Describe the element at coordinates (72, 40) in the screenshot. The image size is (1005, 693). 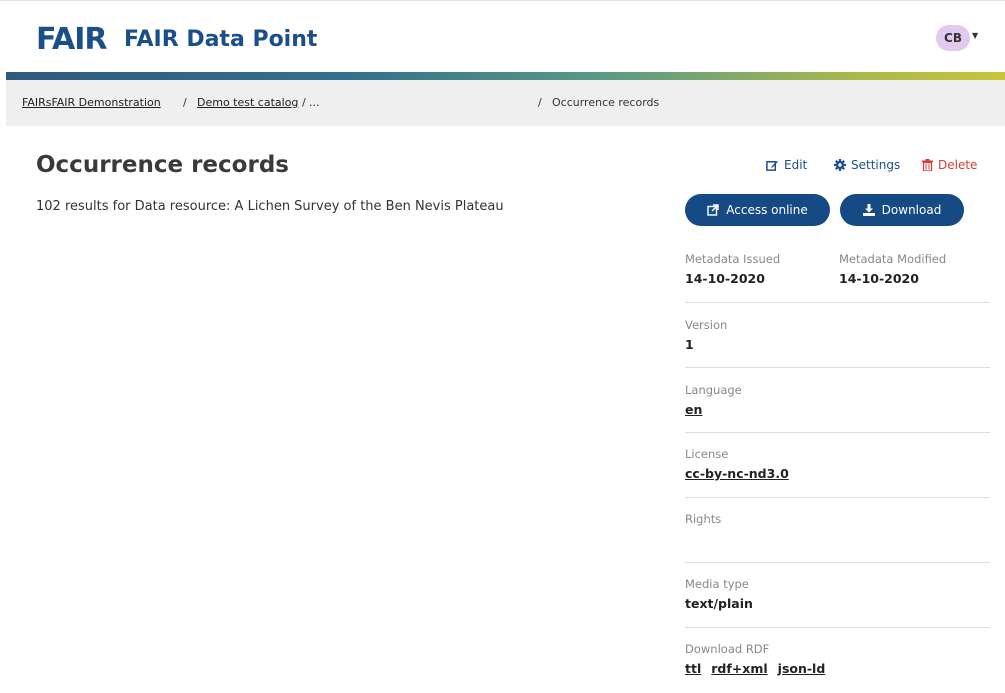
I see `fair-logo: FAIR` at that location.